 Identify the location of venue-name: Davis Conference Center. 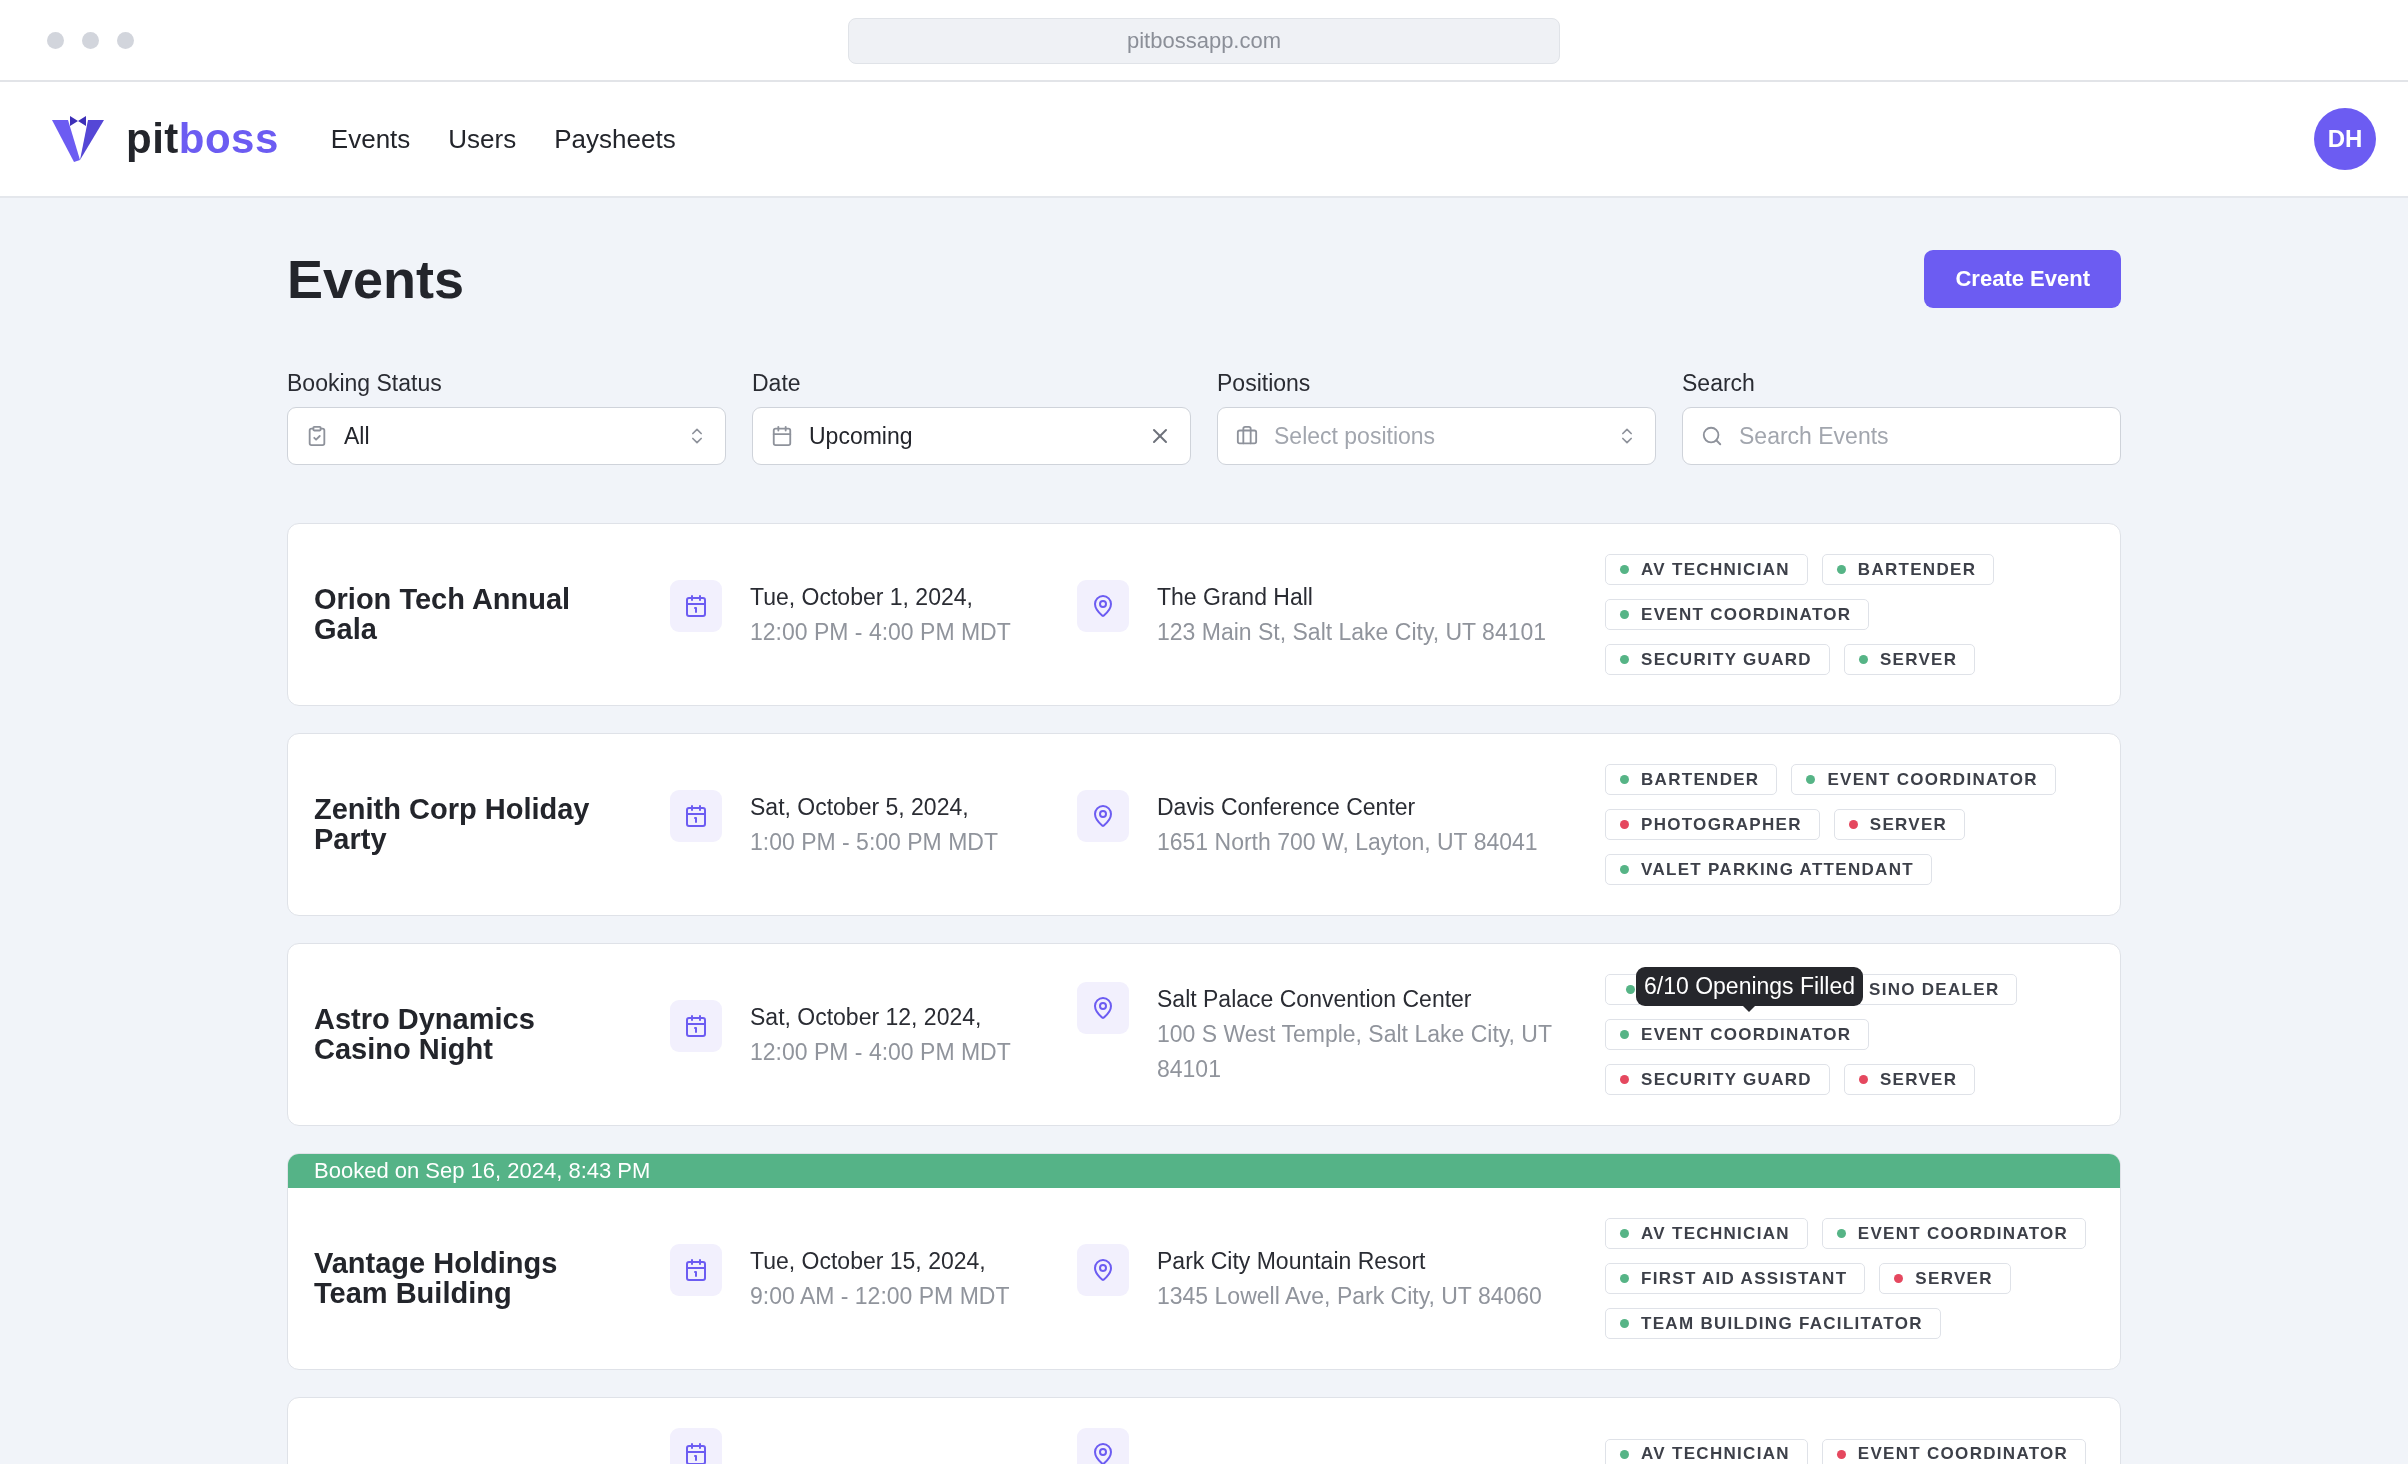
(1287, 807).